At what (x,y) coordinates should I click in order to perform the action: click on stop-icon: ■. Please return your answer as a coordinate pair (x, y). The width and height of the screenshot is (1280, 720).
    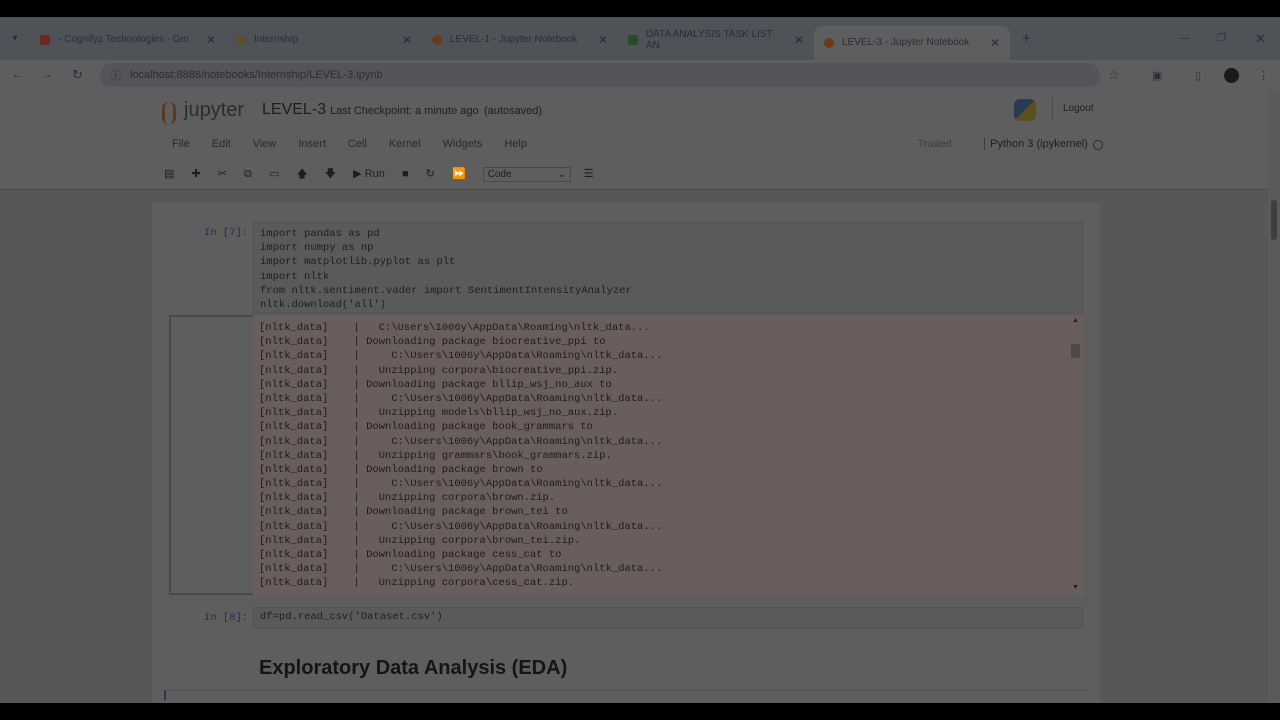
    Looking at the image, I should click on (405, 174).